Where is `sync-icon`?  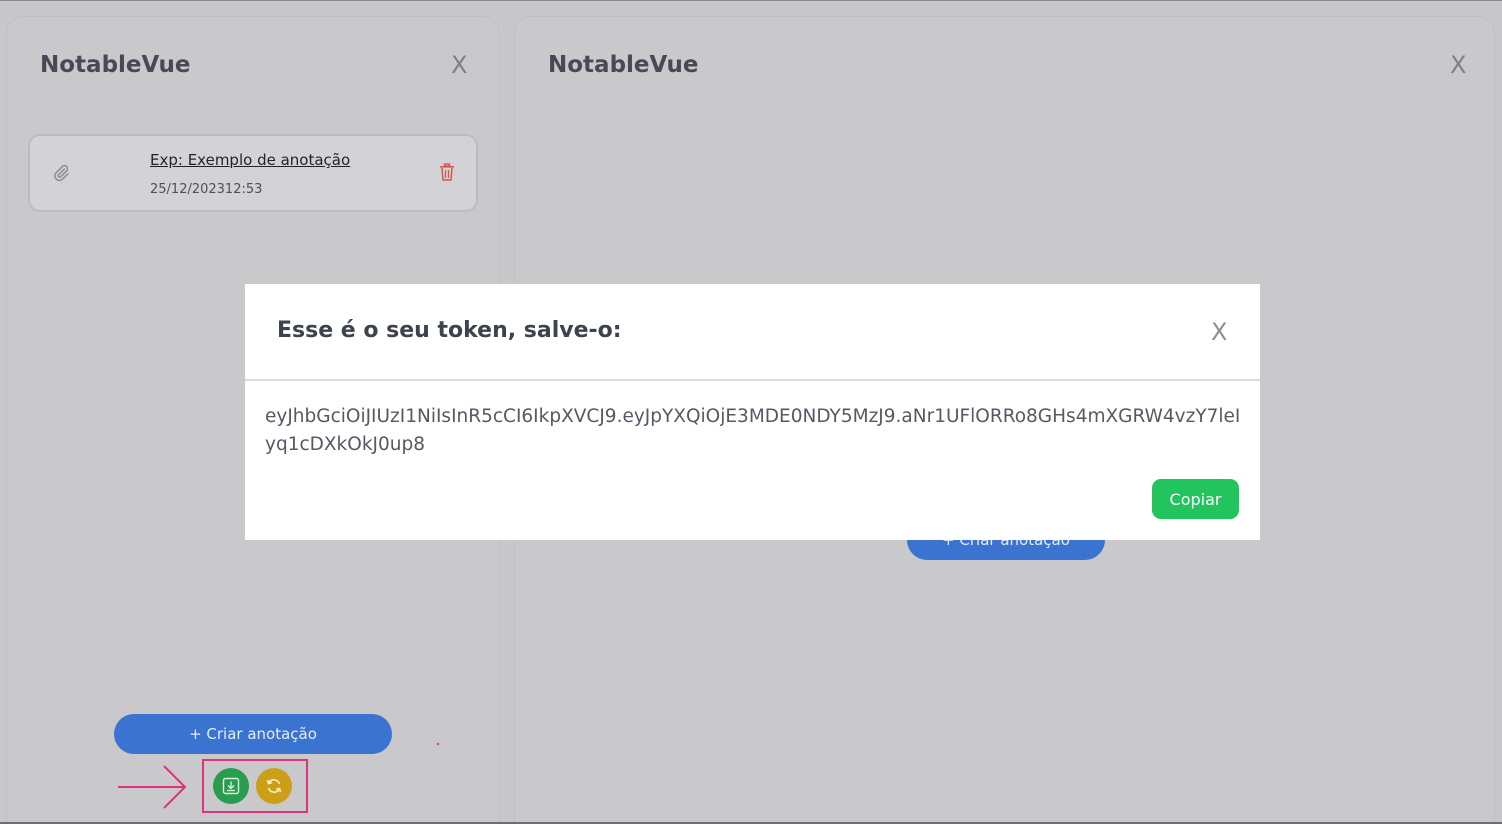
sync-icon is located at coordinates (274, 786).